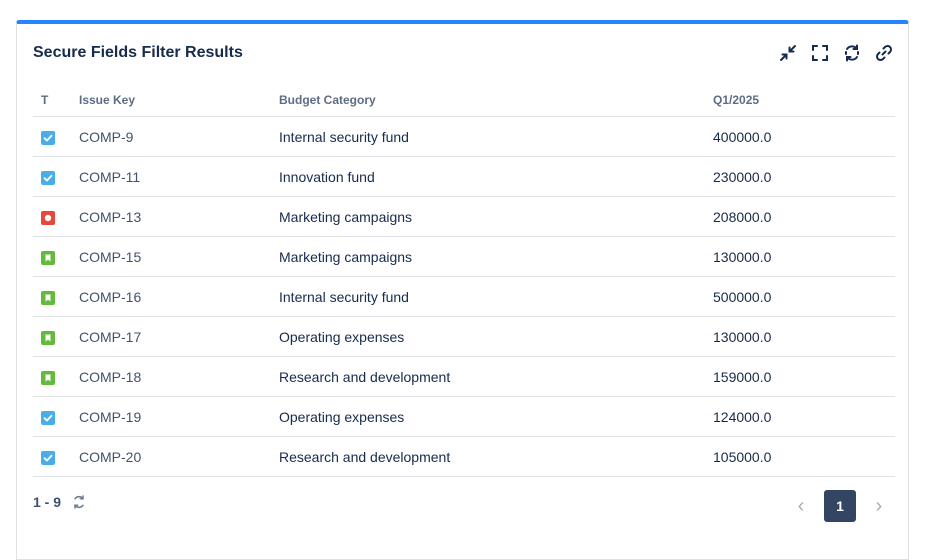 The image size is (927, 560). I want to click on table-row: COMP-15 Marketing campaigns 130000.0, so click(464, 256).